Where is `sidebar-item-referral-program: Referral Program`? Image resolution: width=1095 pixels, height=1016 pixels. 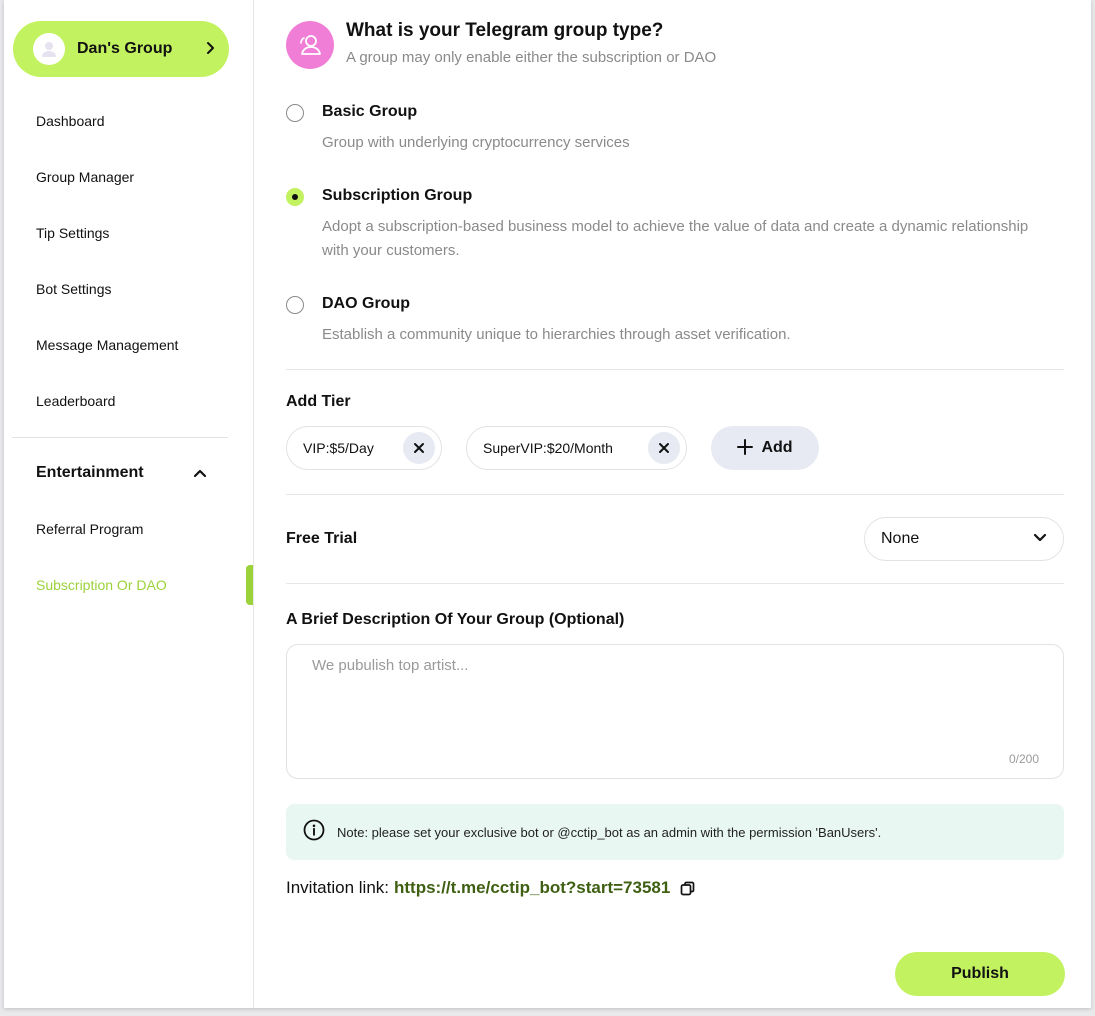 sidebar-item-referral-program: Referral Program is located at coordinates (128, 529).